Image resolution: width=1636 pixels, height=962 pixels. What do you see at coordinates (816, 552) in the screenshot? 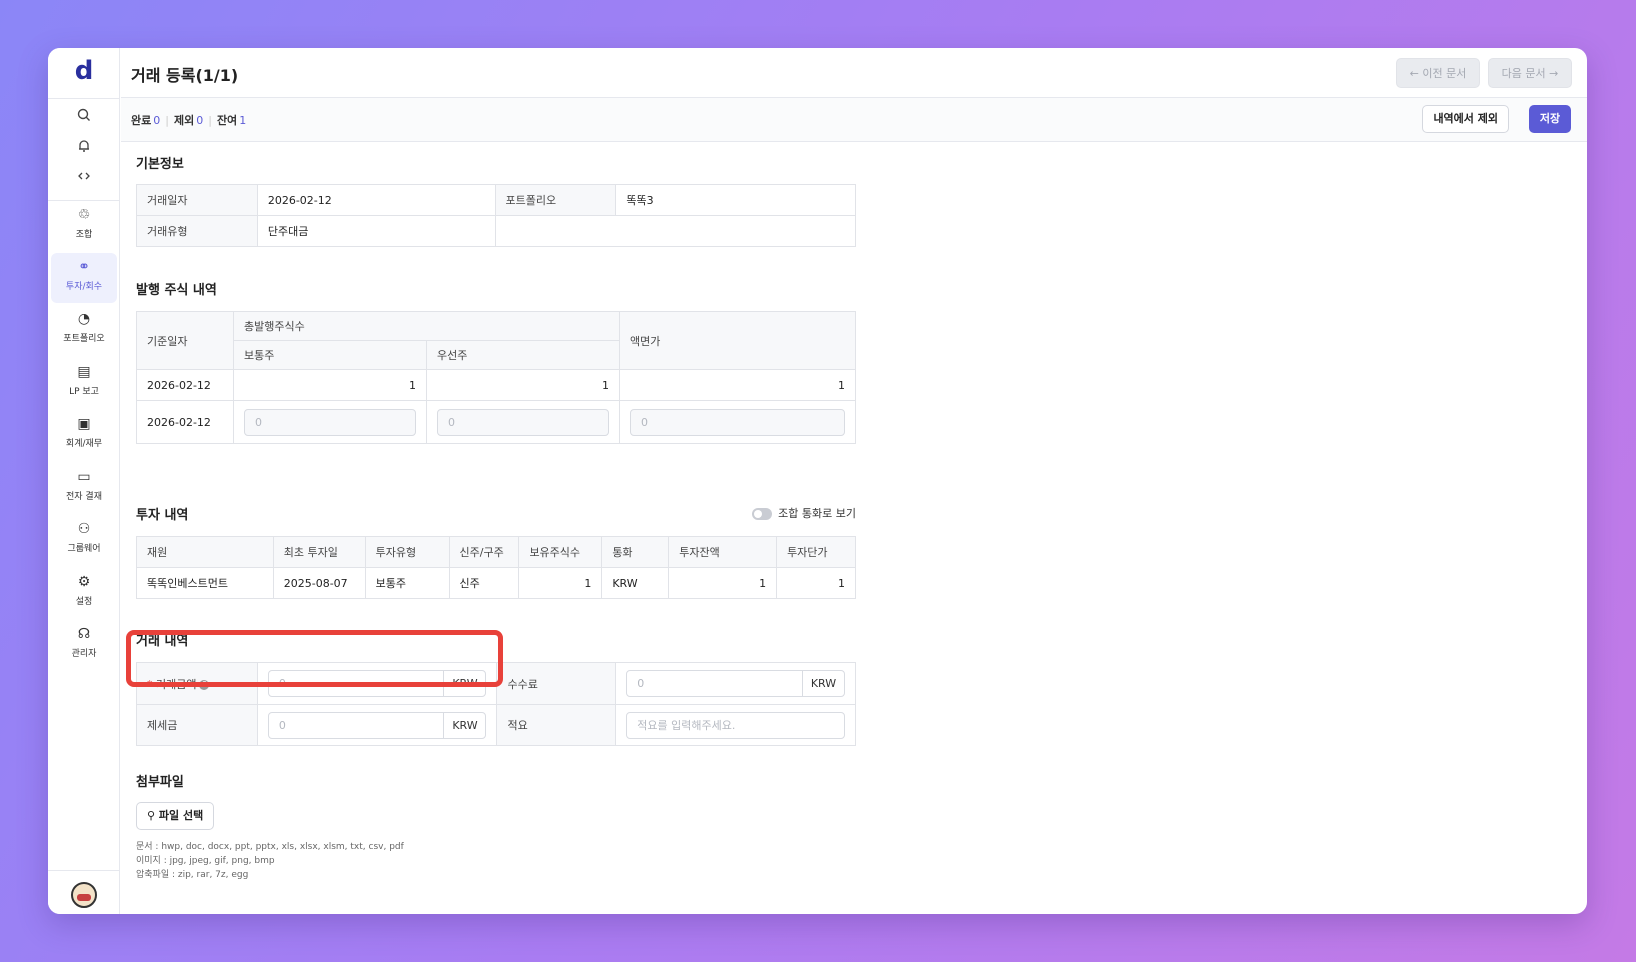
I see `column-header: 투자단가` at bounding box center [816, 552].